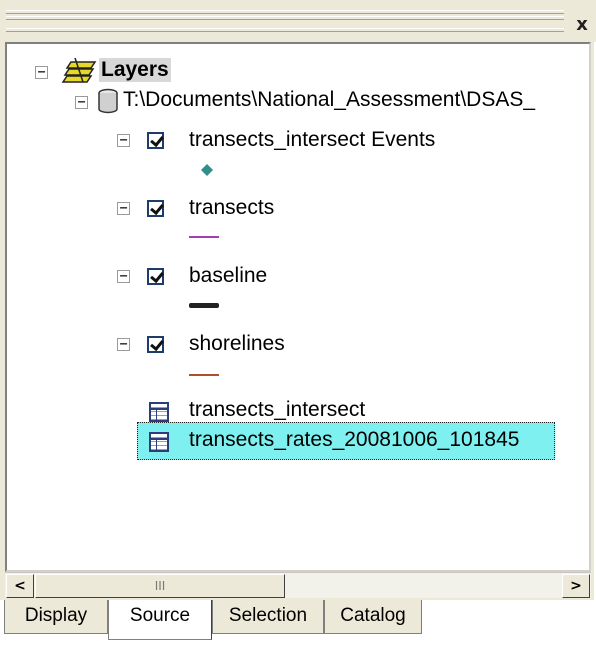  I want to click on thick-line-symbol-icon, so click(204, 305).